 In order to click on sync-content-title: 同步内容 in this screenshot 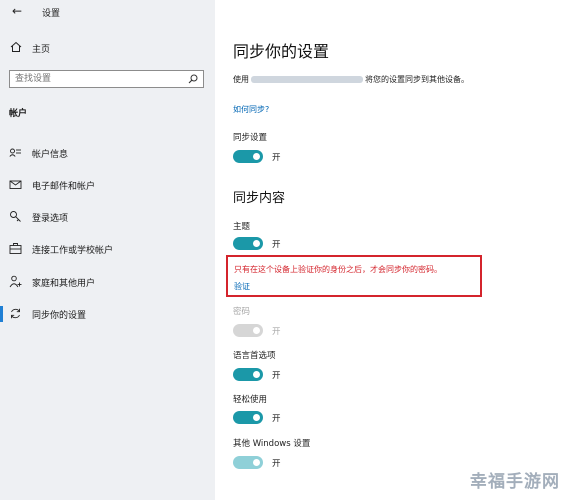, I will do `click(259, 198)`.